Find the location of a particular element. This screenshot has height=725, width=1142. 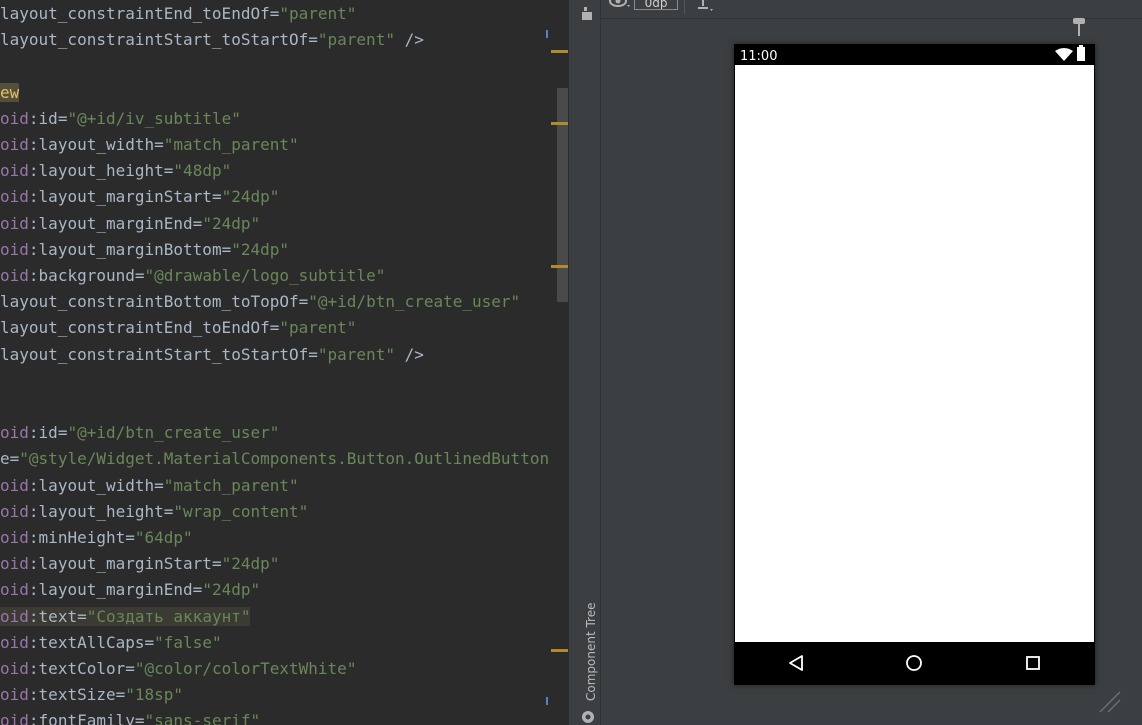

code-line: oid:background="@drawable/logo_subtitle" is located at coordinates (192, 276).